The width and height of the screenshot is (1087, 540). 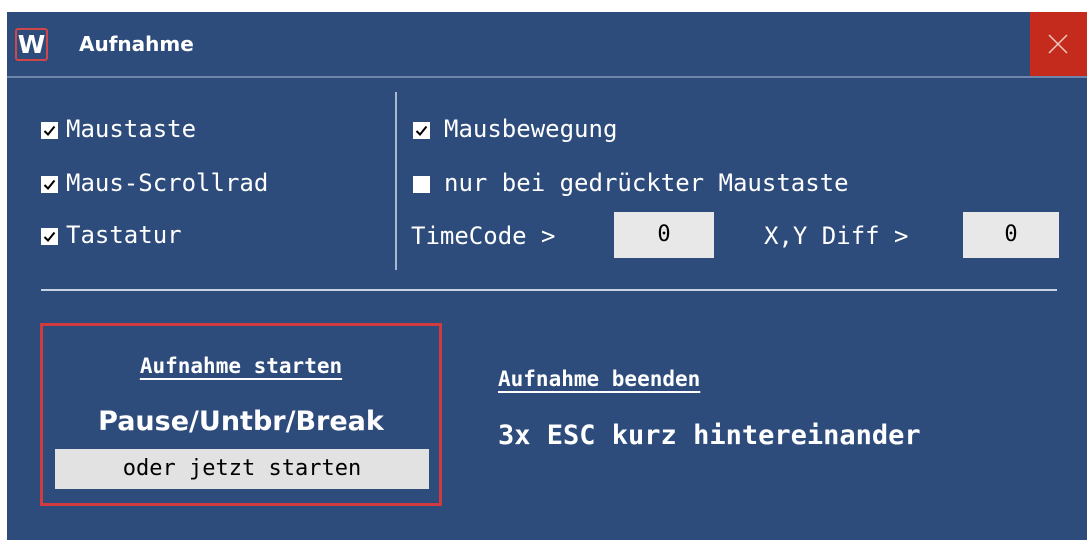 I want to click on checkbox-maus-scrollrad-label: Maus-Scrollrad, so click(x=167, y=183).